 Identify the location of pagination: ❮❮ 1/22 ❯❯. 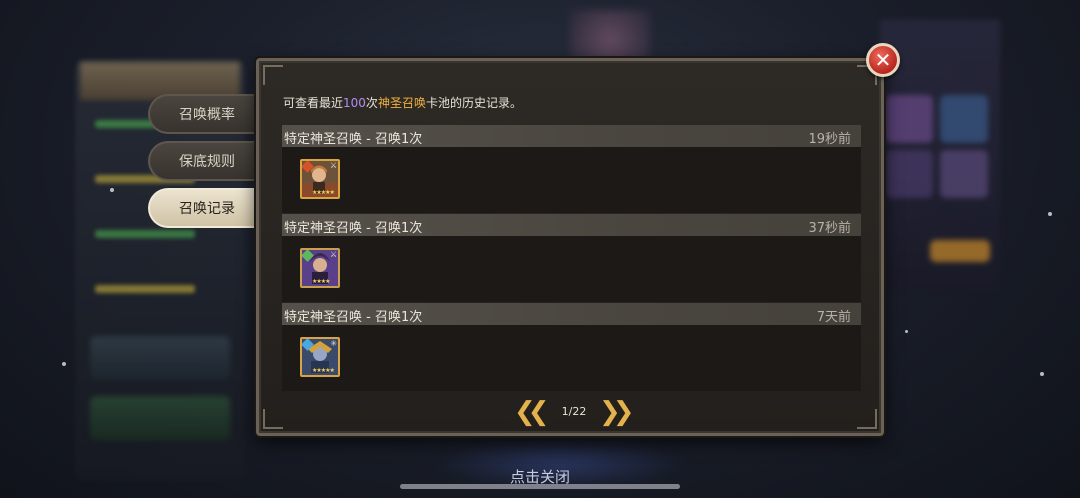
(570, 413).